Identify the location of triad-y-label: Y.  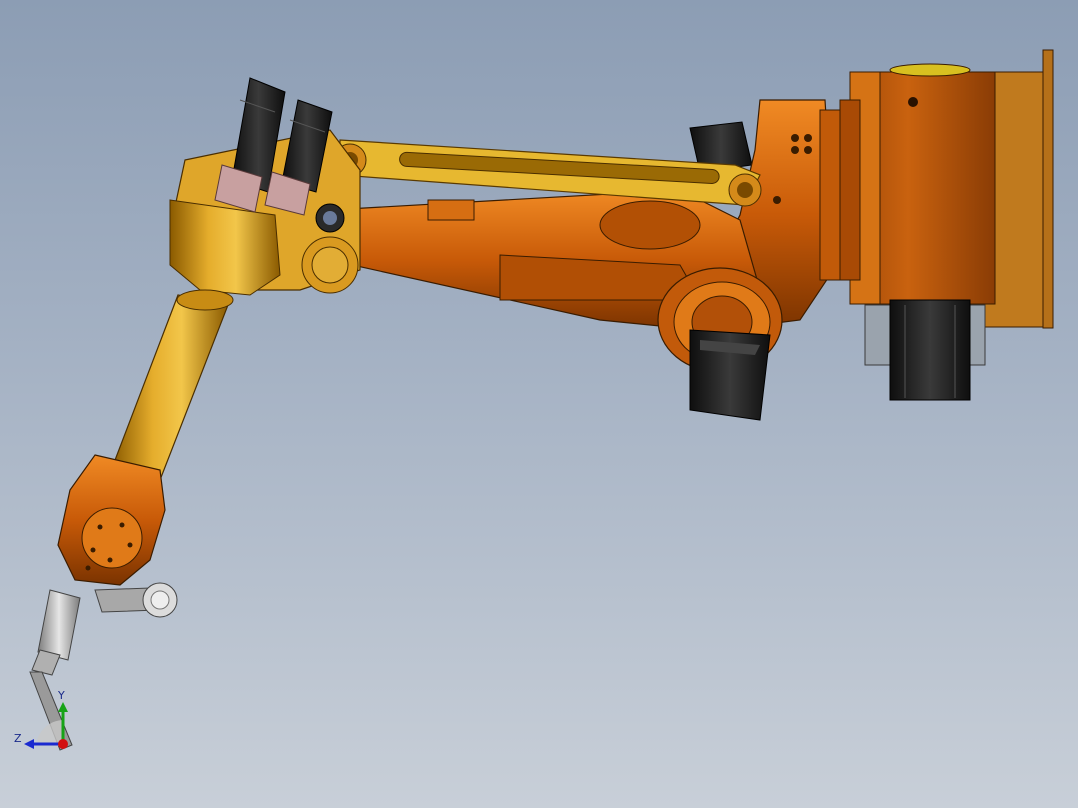
(61, 695).